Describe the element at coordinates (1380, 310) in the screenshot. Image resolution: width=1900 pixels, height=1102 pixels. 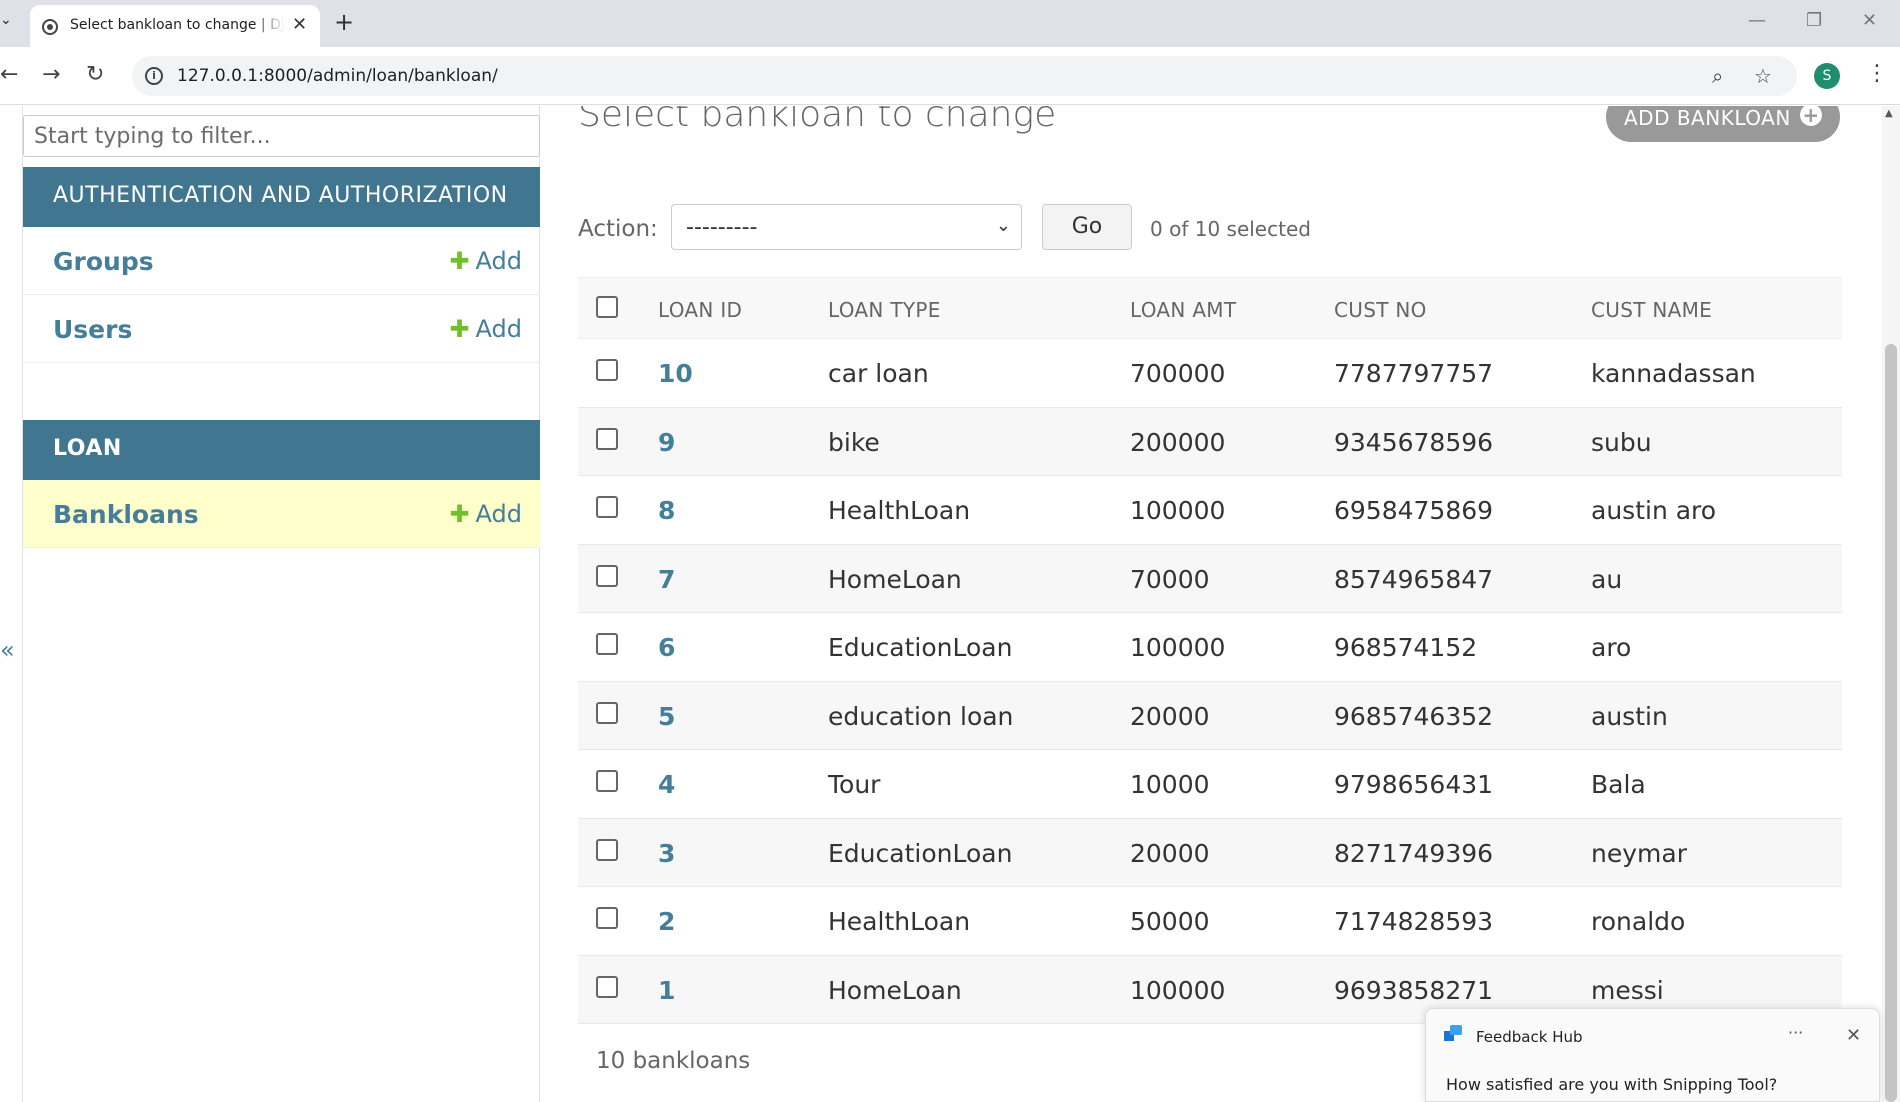
I see `column-header-cust-no: CUST NO` at that location.